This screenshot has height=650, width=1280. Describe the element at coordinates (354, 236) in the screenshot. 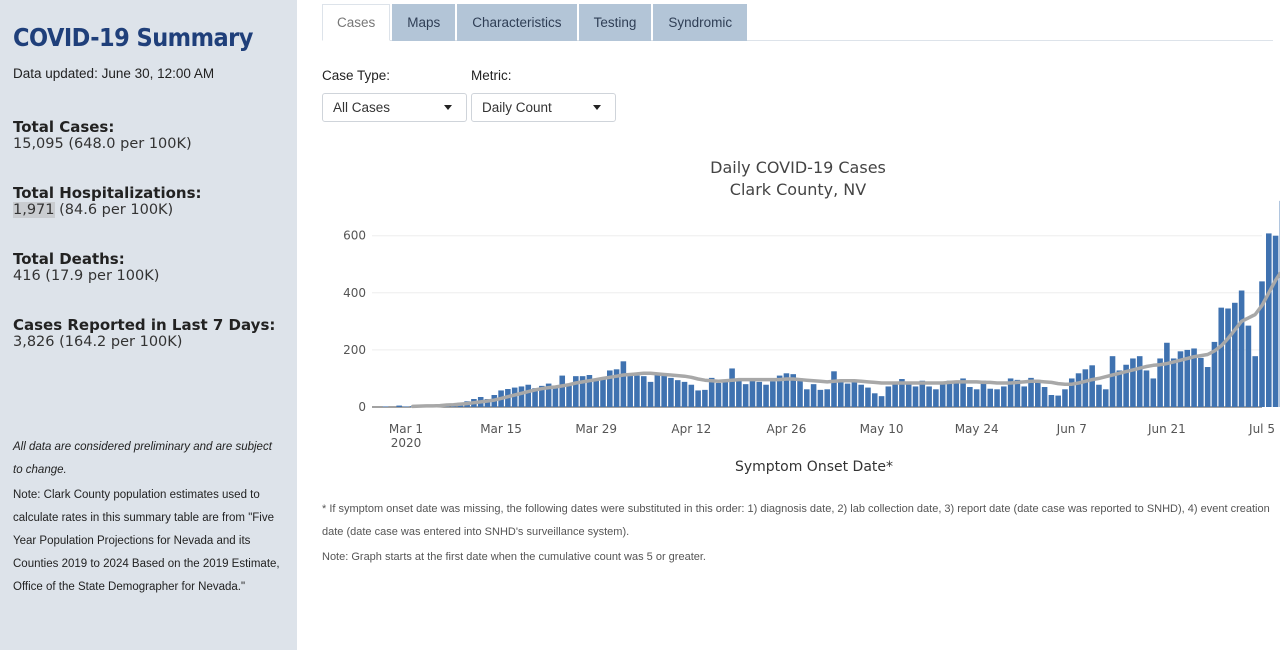

I see `y-tick-label: 600` at that location.